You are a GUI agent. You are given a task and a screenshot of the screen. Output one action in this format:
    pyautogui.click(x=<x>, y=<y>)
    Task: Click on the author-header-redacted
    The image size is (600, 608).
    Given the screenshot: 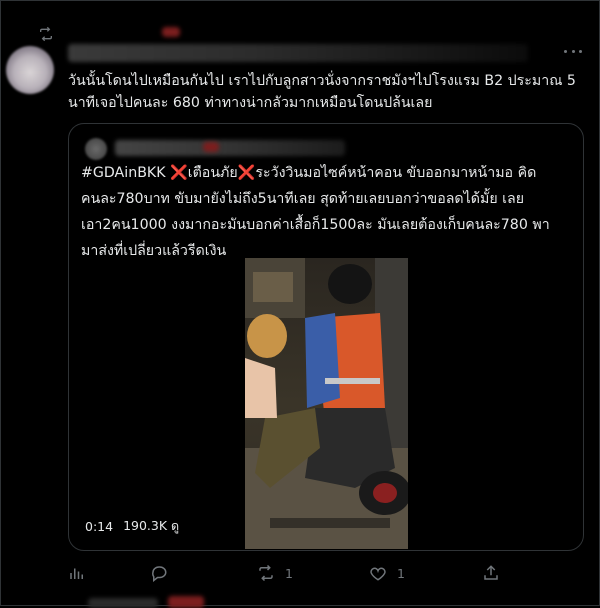 What is the action you would take?
    pyautogui.click(x=298, y=53)
    